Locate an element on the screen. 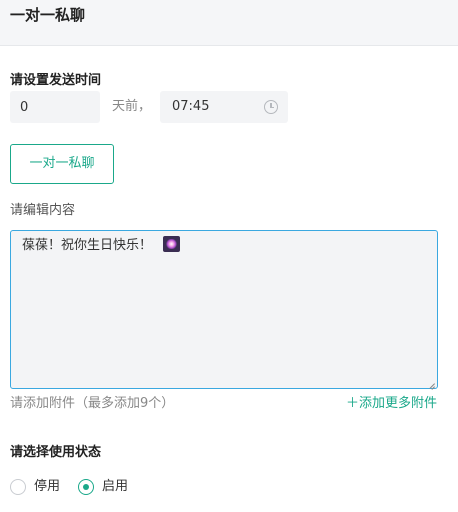 This screenshot has width=458, height=512. status-disable-label: 停用 is located at coordinates (47, 487).